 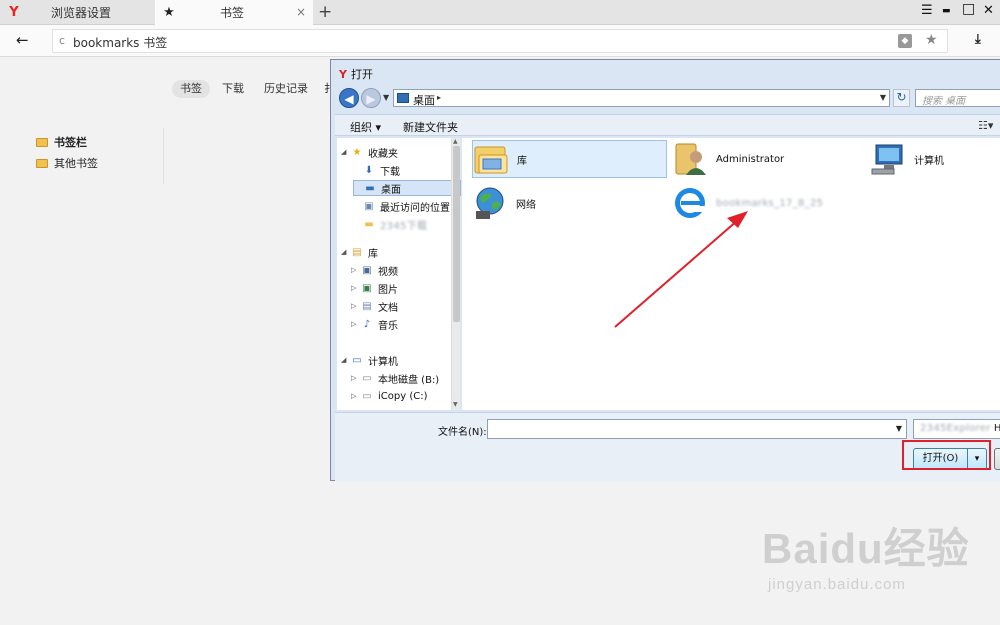 I want to click on nav-item: ◢ ▤ 库, so click(x=359, y=252).